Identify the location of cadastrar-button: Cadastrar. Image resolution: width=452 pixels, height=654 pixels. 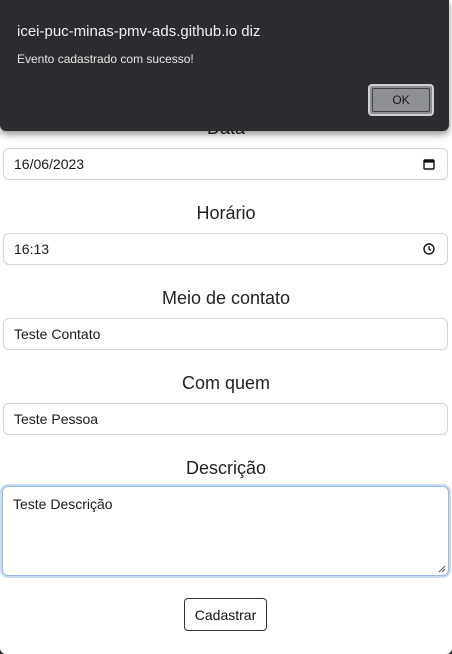
(225, 614).